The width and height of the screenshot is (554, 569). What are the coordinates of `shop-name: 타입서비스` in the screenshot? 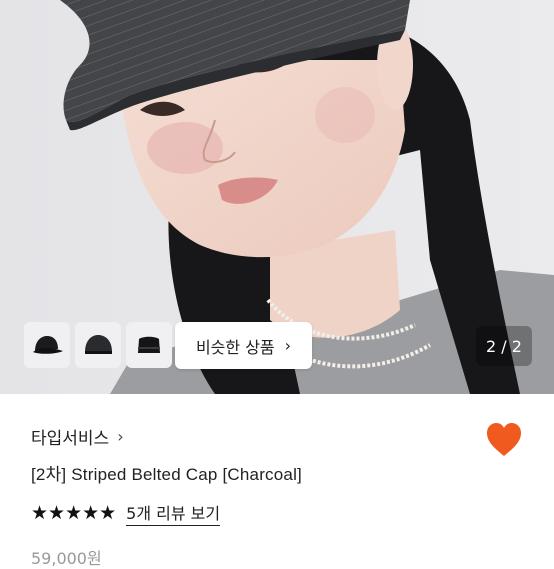 It's located at (70, 439).